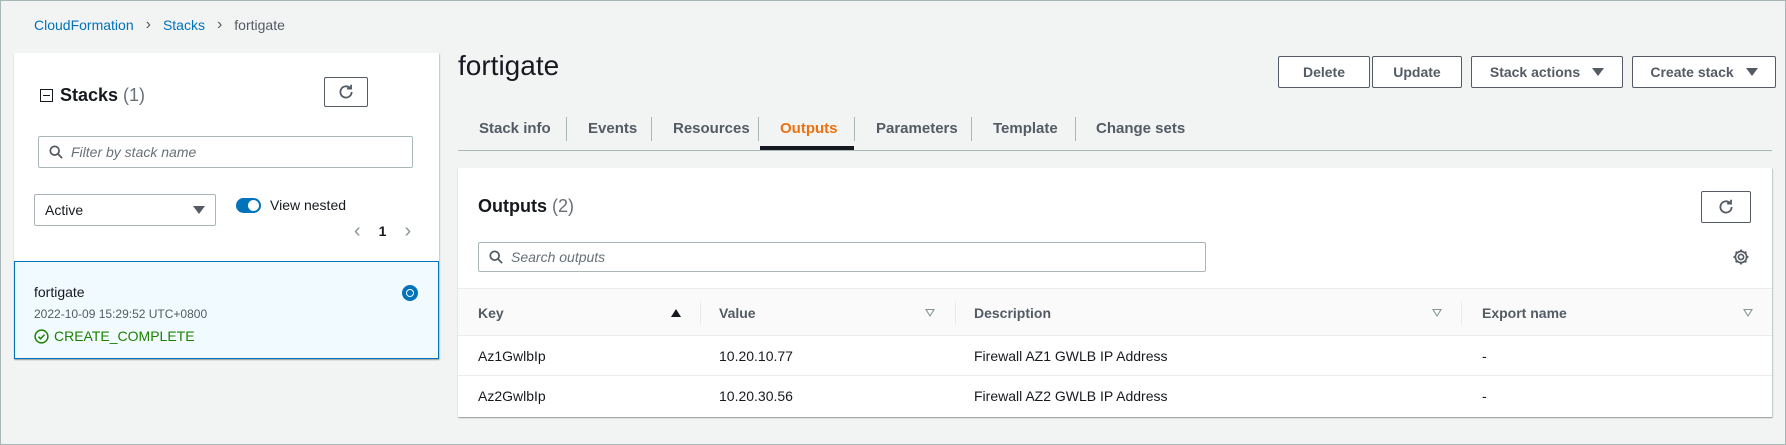 Image resolution: width=1786 pixels, height=445 pixels. Describe the element at coordinates (308, 205) in the screenshot. I see `view-nested-label: View nested` at that location.